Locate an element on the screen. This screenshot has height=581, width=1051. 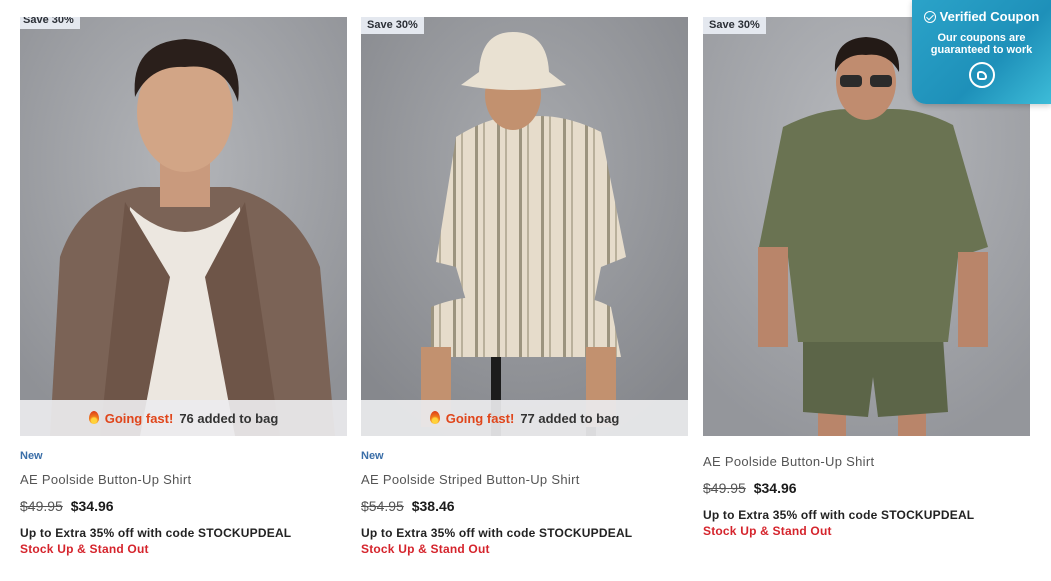
price-row: $54.95 $38.46 is located at coordinates (524, 506).